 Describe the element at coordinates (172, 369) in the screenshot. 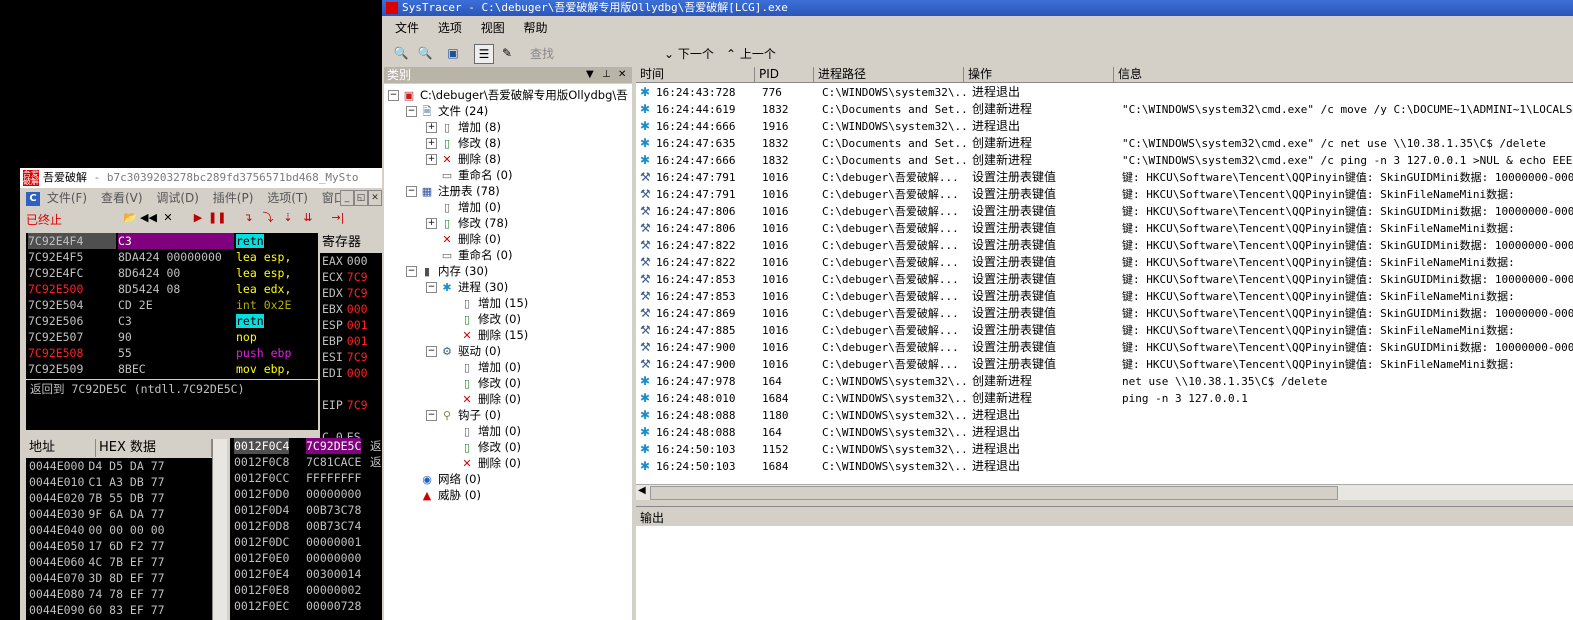

I see `disasm-row: 7C92E509 8BEC mov ebp,` at that location.